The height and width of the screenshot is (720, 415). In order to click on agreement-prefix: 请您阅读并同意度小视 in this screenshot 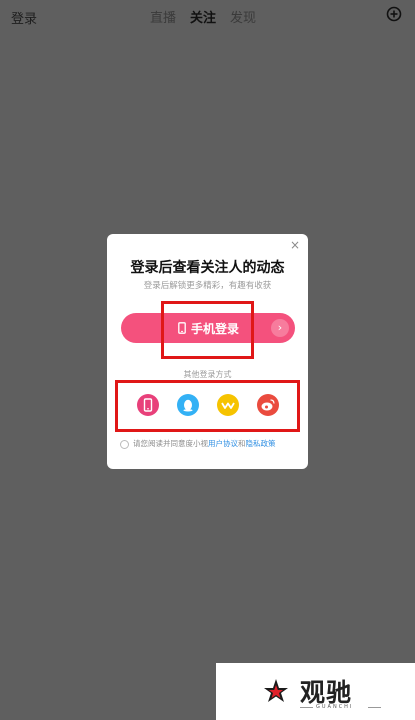, I will do `click(170, 443)`.